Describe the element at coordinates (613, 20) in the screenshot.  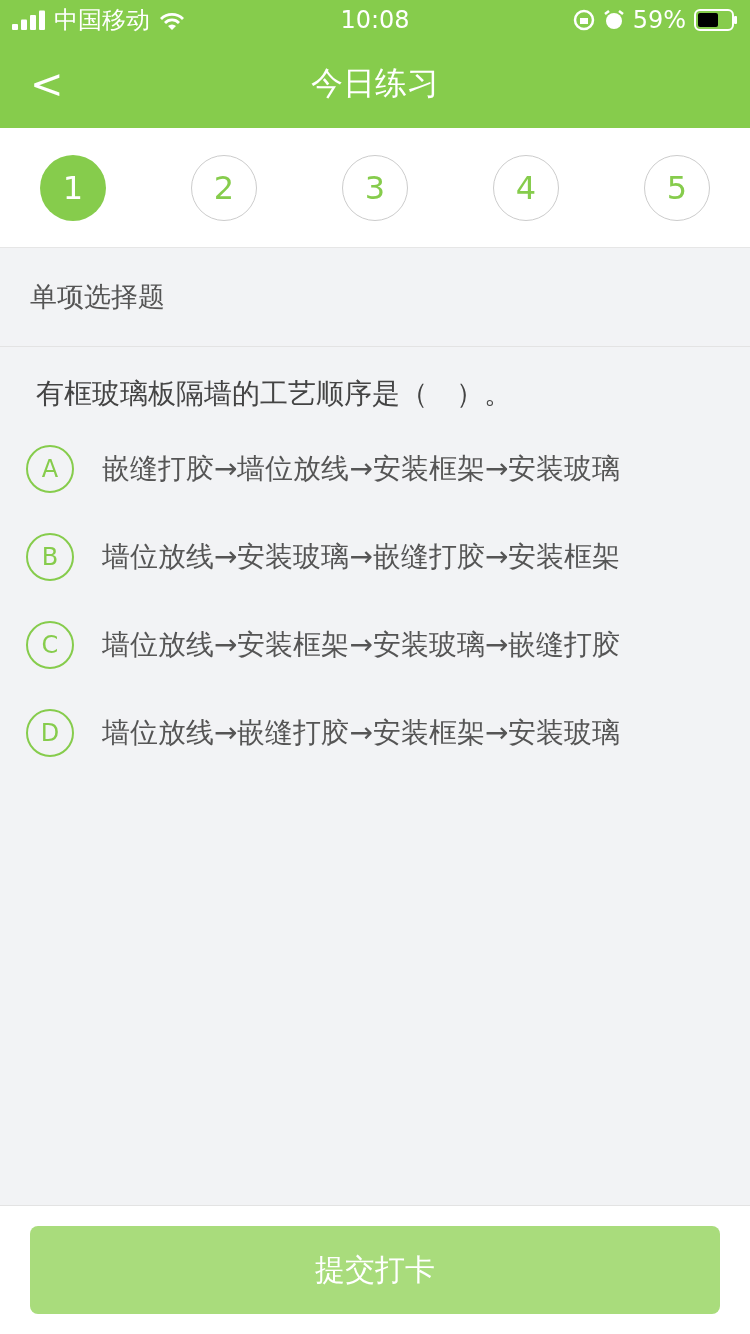
I see `alarm-icon` at that location.